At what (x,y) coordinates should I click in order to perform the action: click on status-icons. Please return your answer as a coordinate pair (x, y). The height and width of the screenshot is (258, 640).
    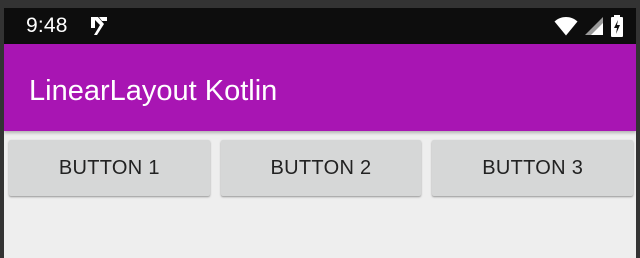
    Looking at the image, I should click on (589, 26).